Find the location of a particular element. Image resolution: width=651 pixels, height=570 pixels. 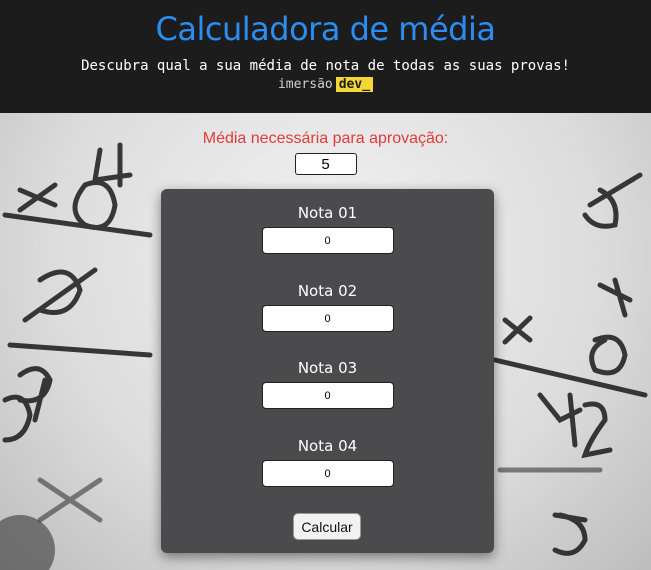

brand-tag: dev_ is located at coordinates (354, 84).